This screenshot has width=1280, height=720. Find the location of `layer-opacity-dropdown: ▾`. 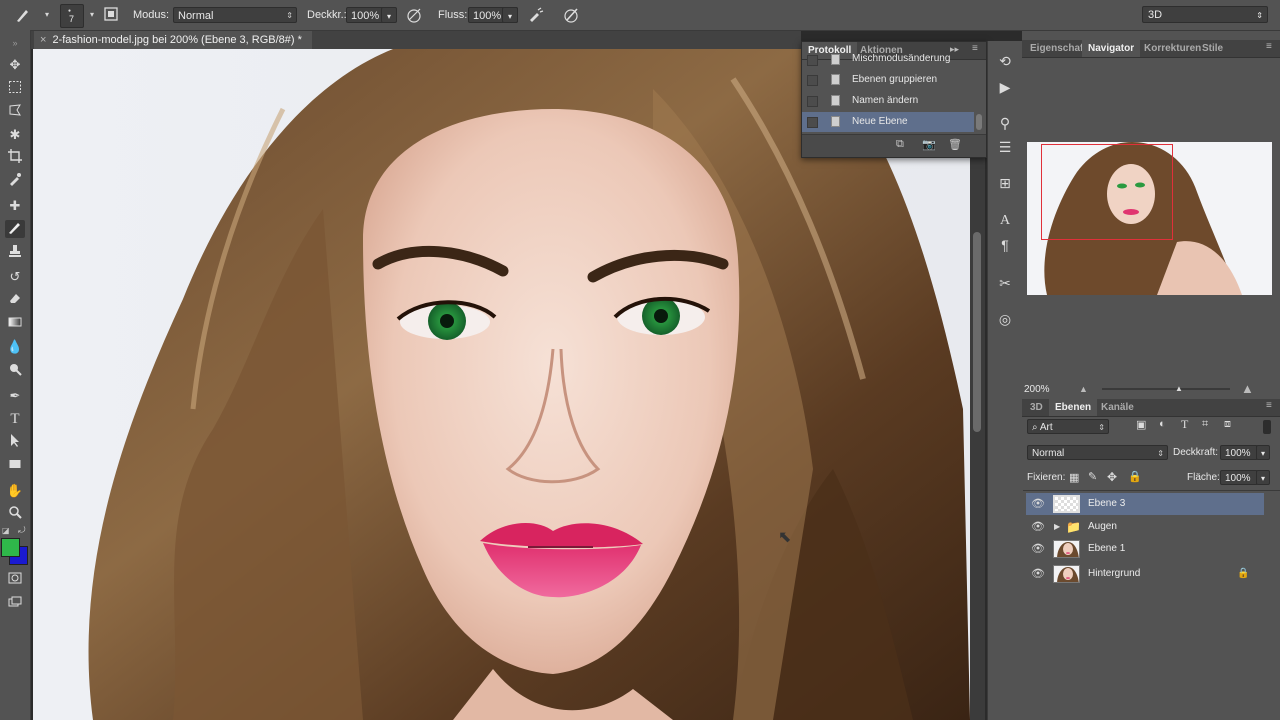

layer-opacity-dropdown: ▾ is located at coordinates (1263, 452).